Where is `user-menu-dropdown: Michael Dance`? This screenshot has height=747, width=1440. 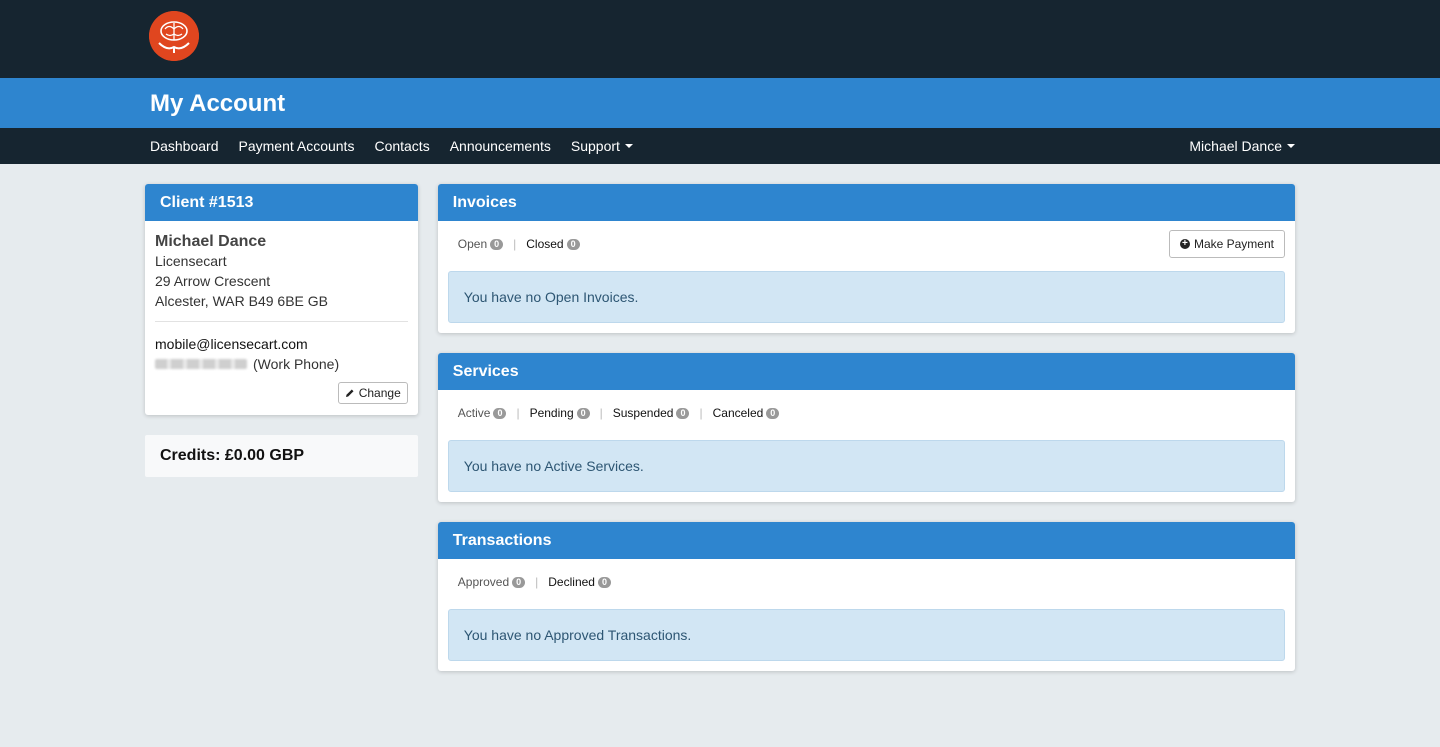 user-menu-dropdown: Michael Dance is located at coordinates (1242, 146).